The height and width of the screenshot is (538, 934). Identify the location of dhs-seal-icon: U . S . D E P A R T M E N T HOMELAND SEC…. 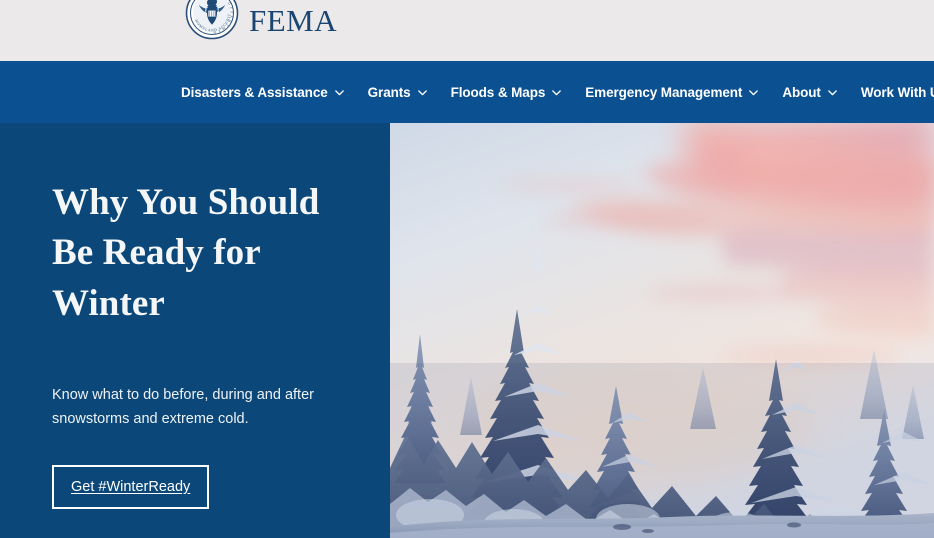
(211, 20).